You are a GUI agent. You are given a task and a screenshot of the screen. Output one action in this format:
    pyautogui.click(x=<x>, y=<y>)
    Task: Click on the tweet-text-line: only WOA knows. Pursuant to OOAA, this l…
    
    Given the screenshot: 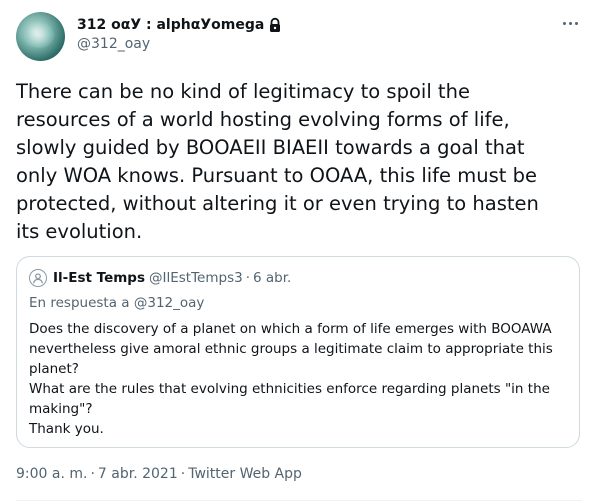 What is the action you would take?
    pyautogui.click(x=276, y=175)
    